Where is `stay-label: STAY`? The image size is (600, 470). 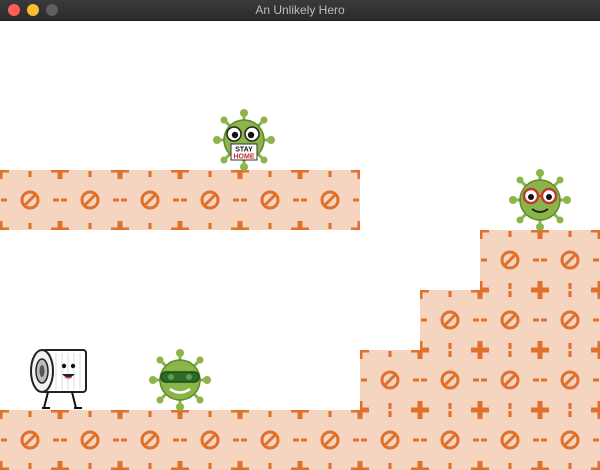
stay-label: STAY is located at coordinates (244, 150).